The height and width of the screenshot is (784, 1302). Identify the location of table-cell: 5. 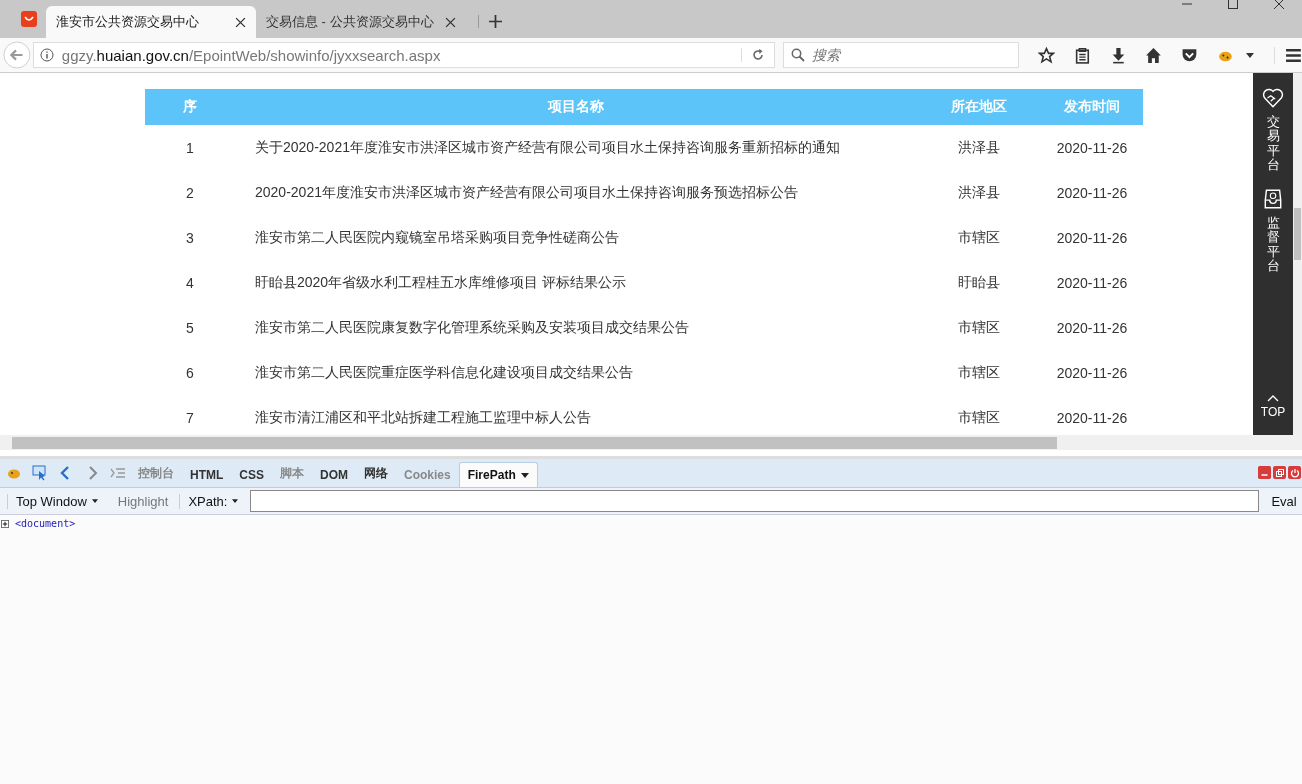
(190, 327).